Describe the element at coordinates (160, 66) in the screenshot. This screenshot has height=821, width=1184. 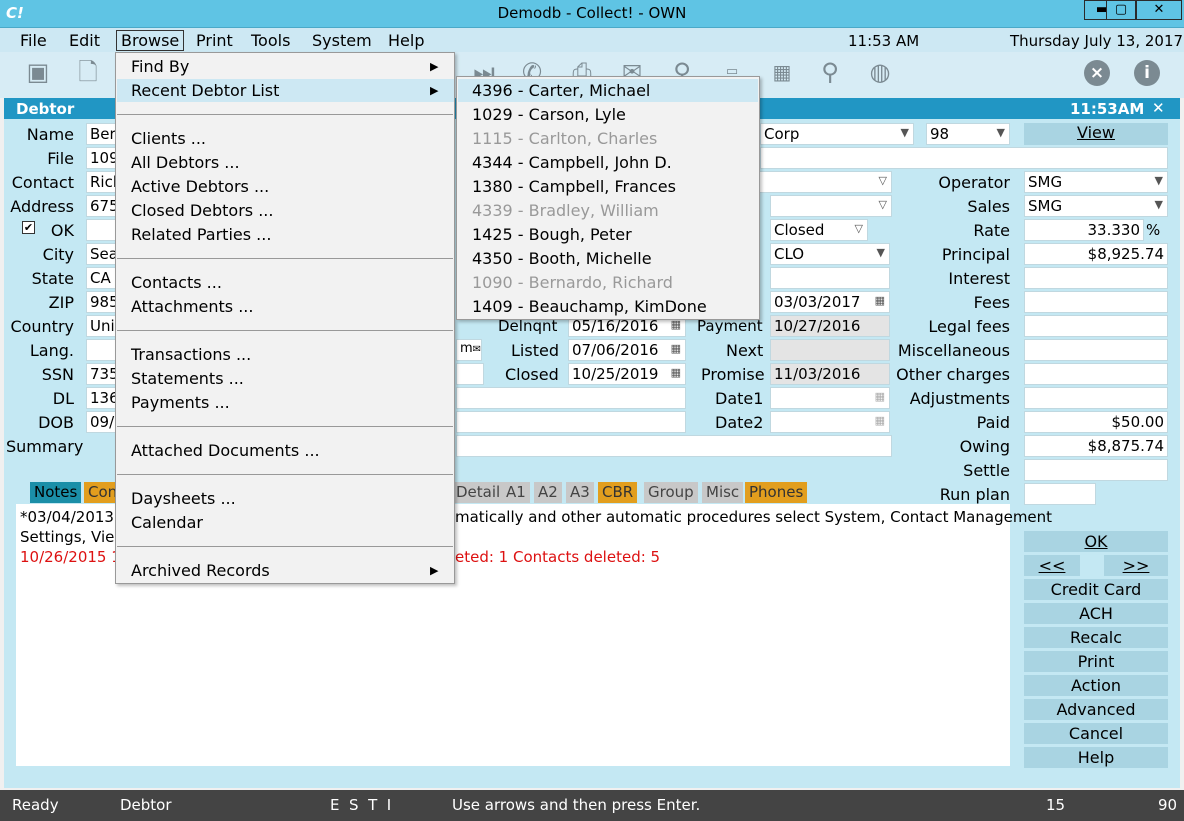
I see `menu-item-find-by: Find By` at that location.